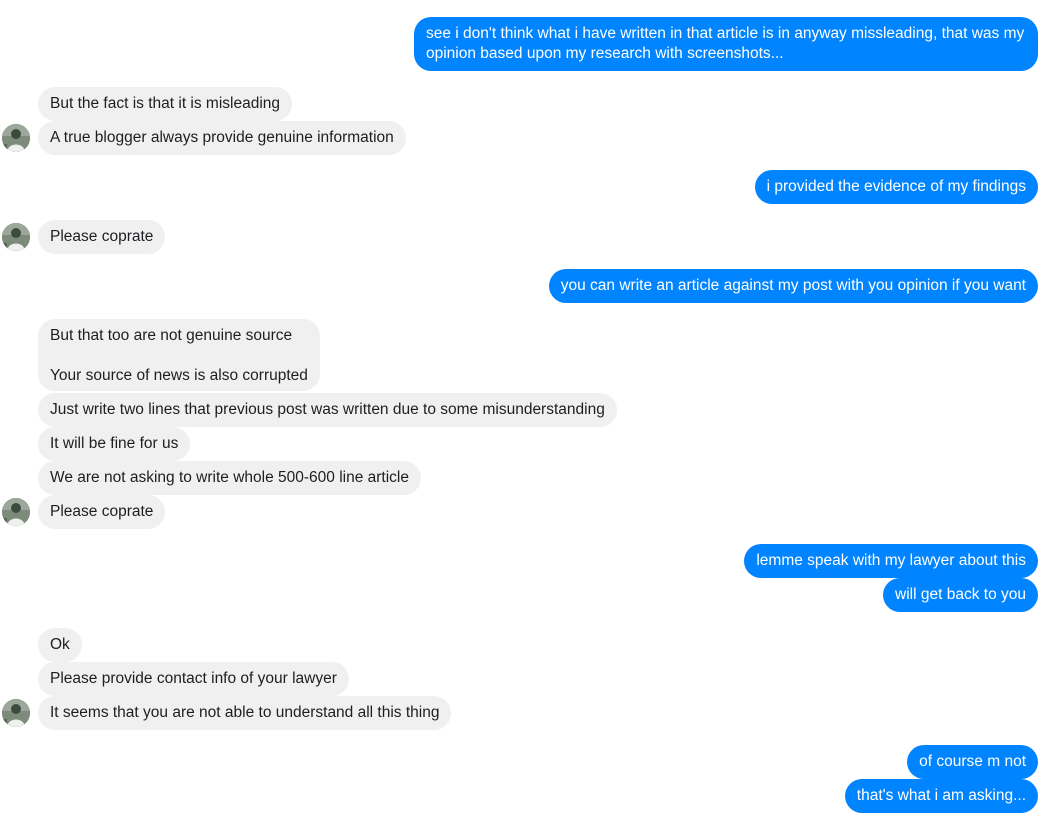  What do you see at coordinates (60, 645) in the screenshot?
I see `message-incoming: Ok` at bounding box center [60, 645].